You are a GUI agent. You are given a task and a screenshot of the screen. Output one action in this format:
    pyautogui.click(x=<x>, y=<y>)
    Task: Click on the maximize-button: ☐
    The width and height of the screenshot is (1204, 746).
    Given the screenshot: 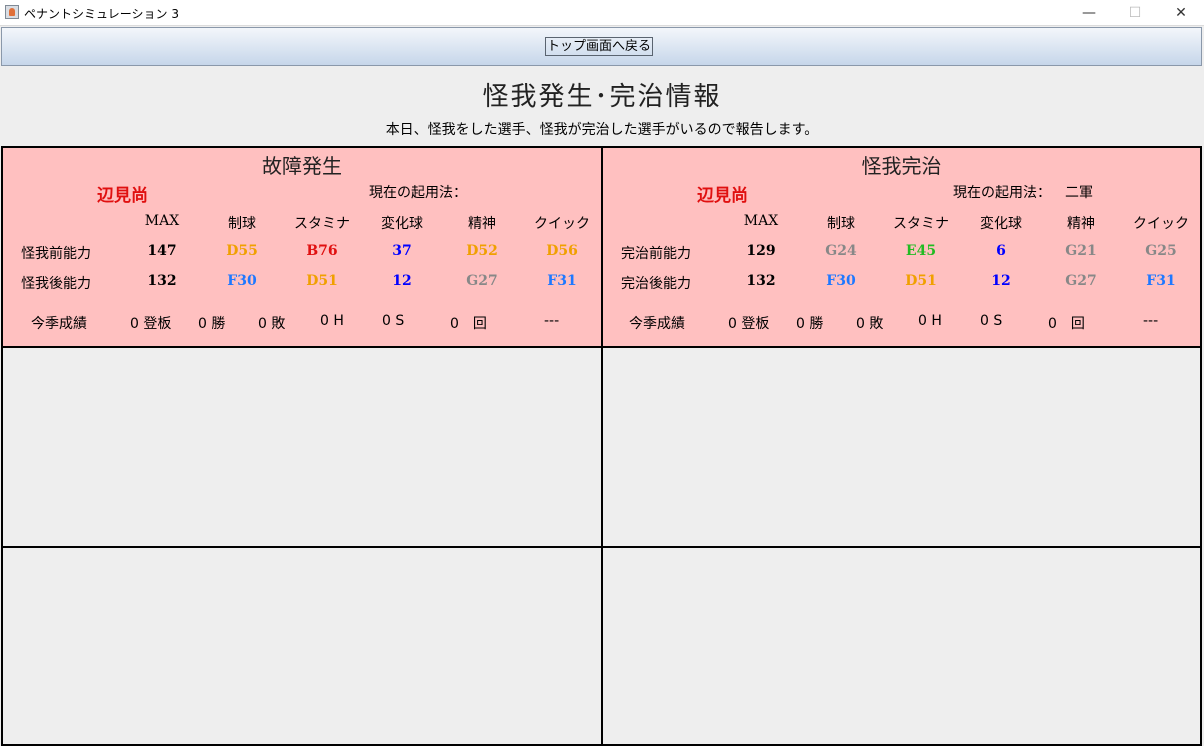 What is the action you would take?
    pyautogui.click(x=1135, y=13)
    